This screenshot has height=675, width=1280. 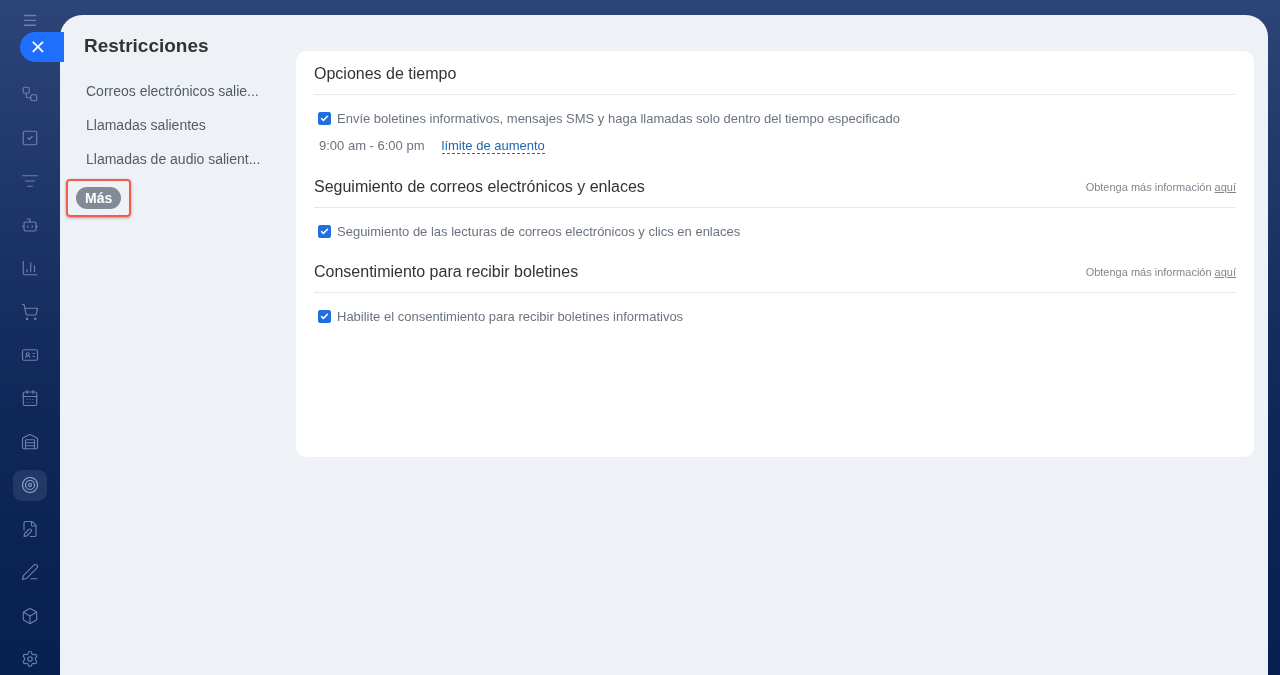 What do you see at coordinates (385, 74) in the screenshot?
I see `section-title: Opciones de tiempo` at bounding box center [385, 74].